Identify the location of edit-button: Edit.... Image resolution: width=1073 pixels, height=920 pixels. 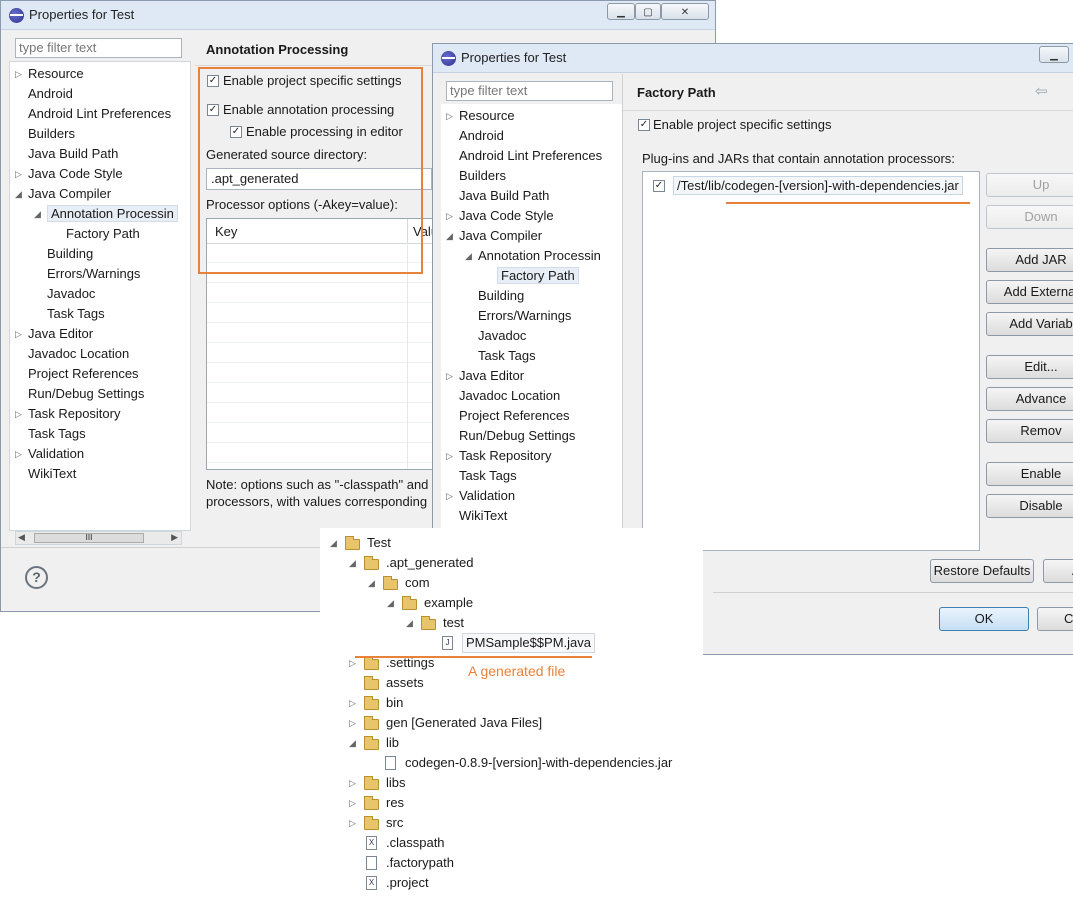
(1029, 367).